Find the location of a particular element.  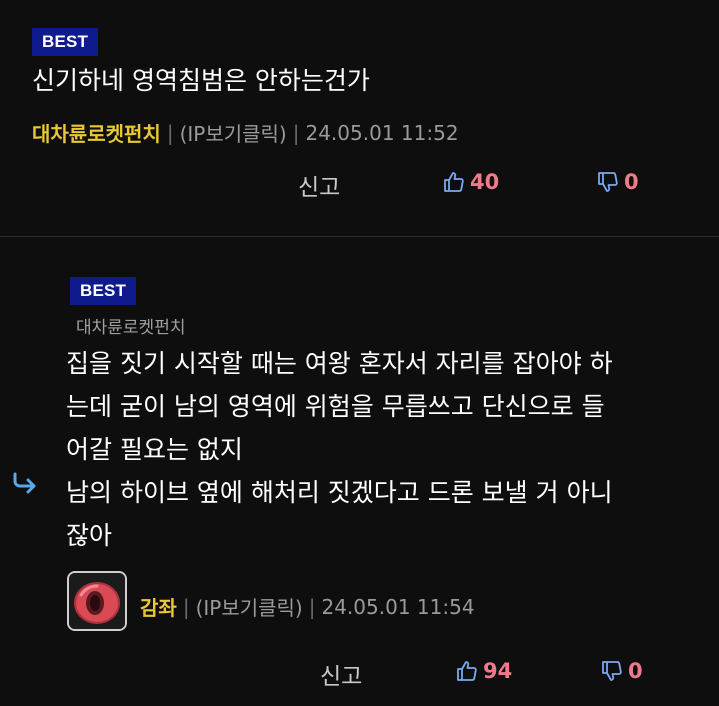

comment-date: 24.05.01 11:52 is located at coordinates (382, 132).